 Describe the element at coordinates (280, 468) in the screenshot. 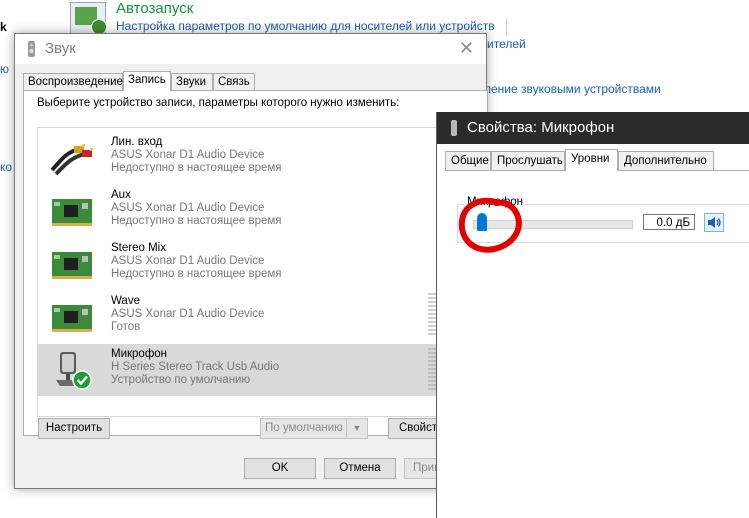

I see `ok-button: OK` at that location.